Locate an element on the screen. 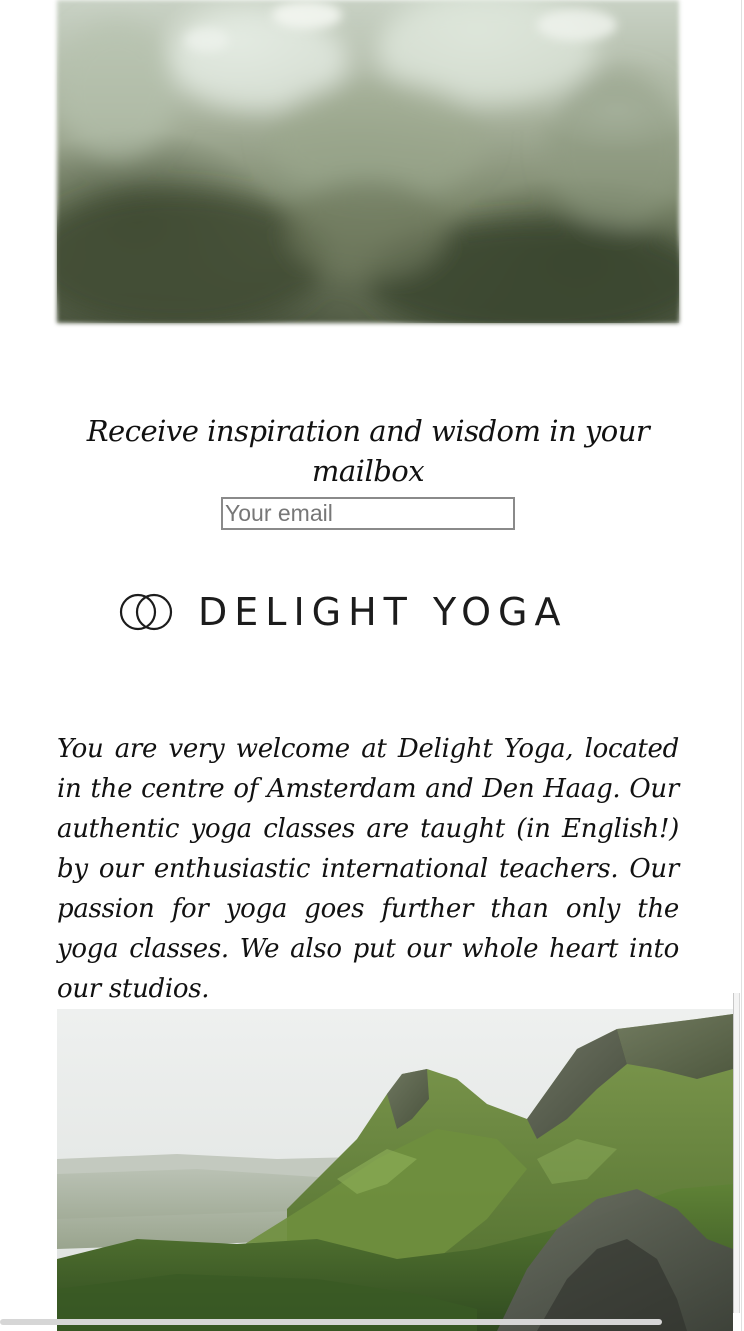 Image resolution: width=744 pixels, height=1331 pixels. horizontal-scrollbar is located at coordinates (331, 1322).